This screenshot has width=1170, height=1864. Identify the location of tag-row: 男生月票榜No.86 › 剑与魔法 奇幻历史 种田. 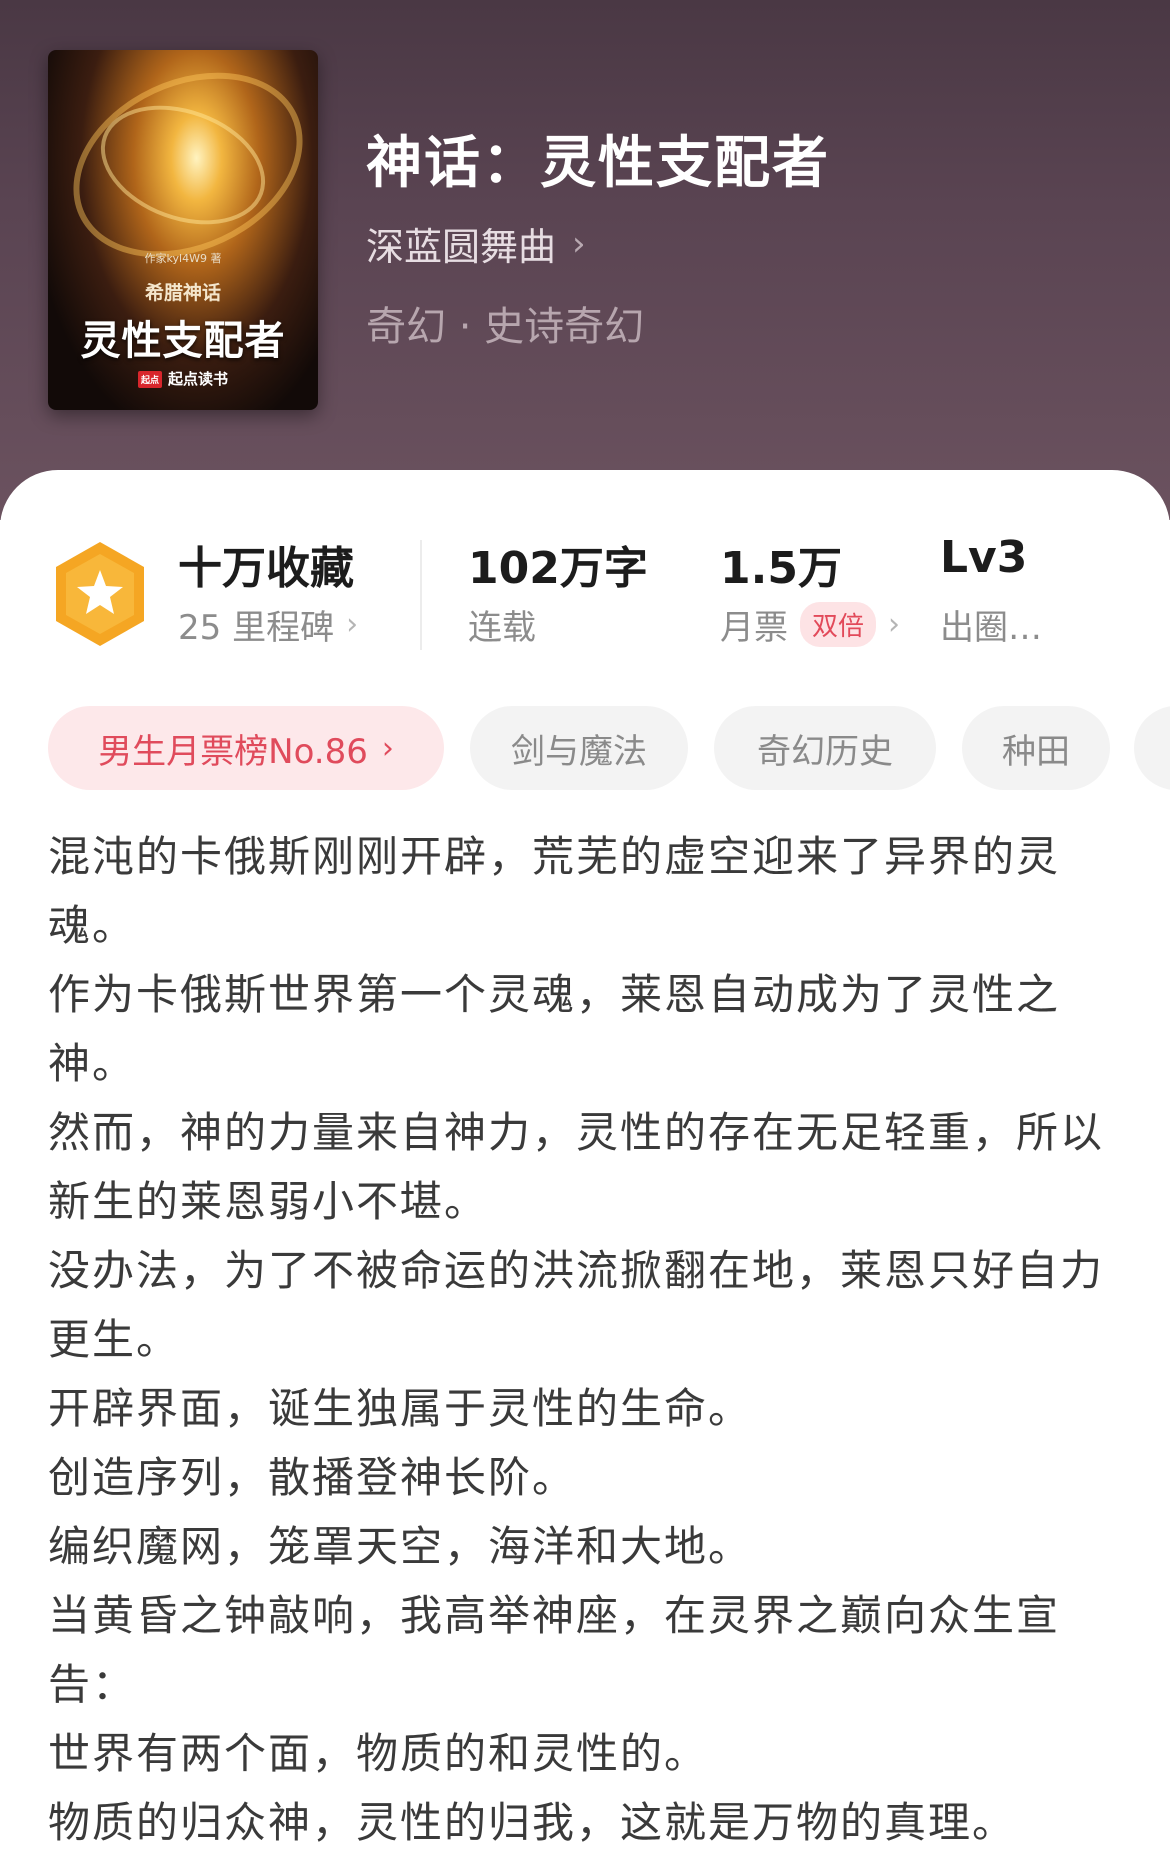
(609, 748).